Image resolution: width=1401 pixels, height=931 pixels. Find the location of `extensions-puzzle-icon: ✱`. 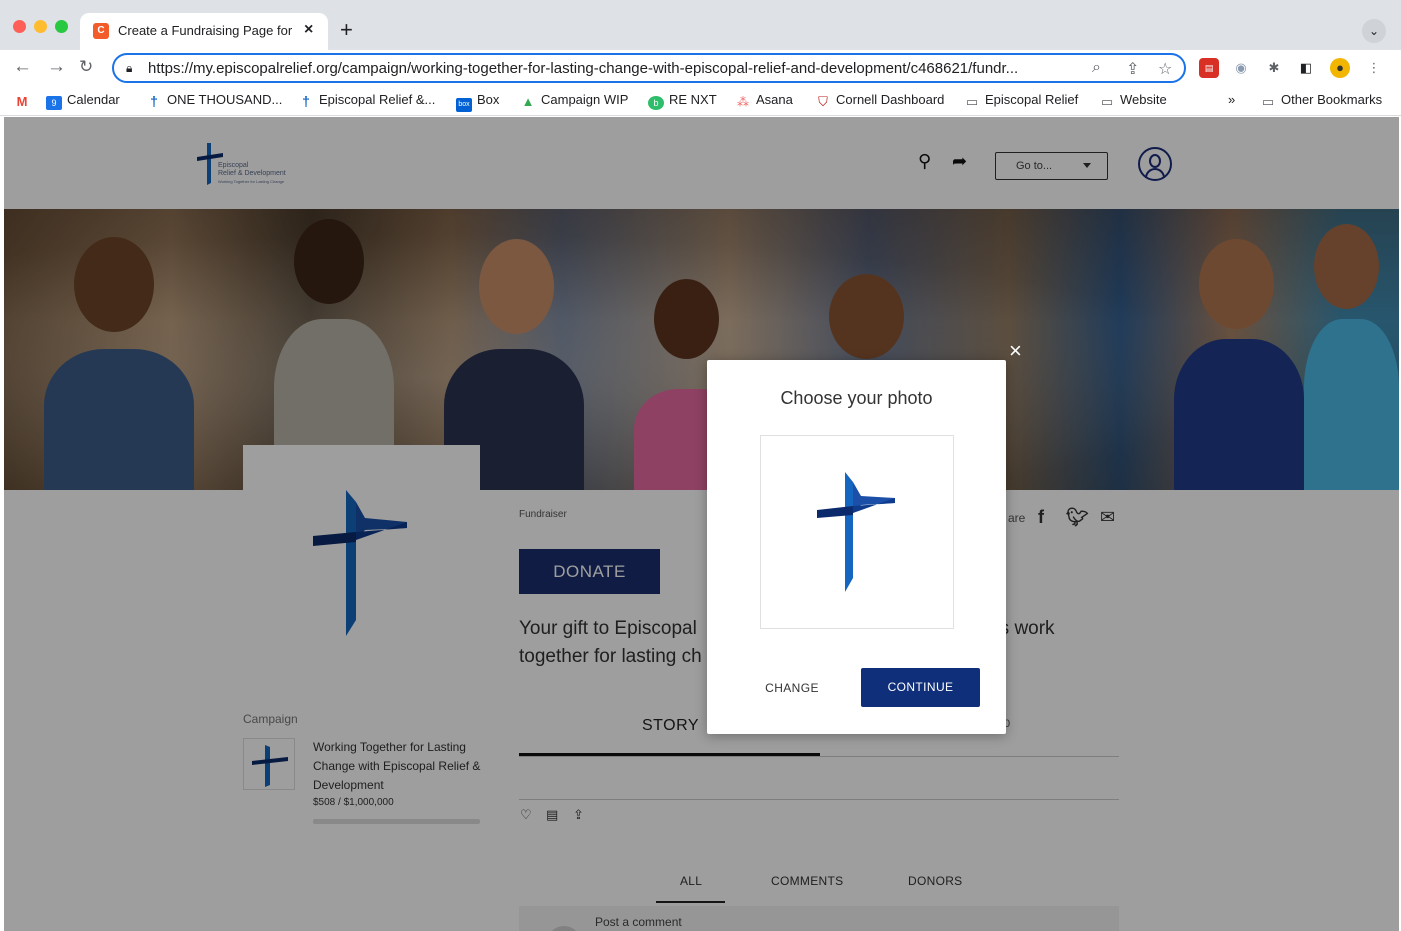

extensions-puzzle-icon: ✱ is located at coordinates (1274, 68).